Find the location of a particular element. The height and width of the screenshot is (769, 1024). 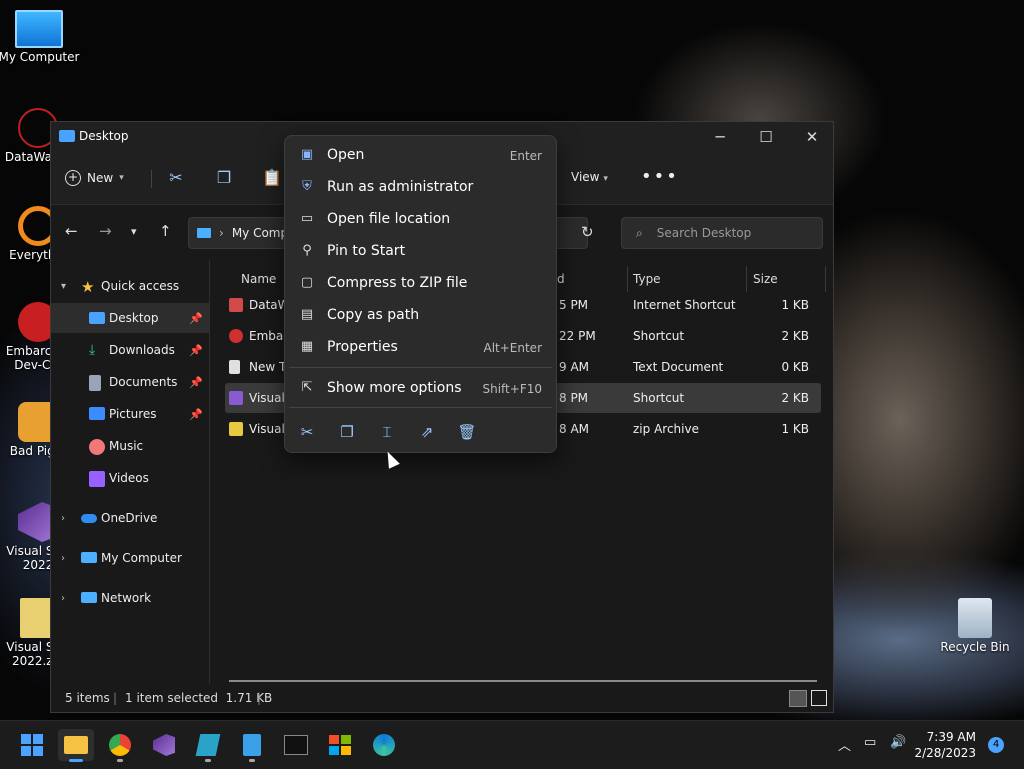

chevron-down-icon: ▾ is located at coordinates (121, 178).